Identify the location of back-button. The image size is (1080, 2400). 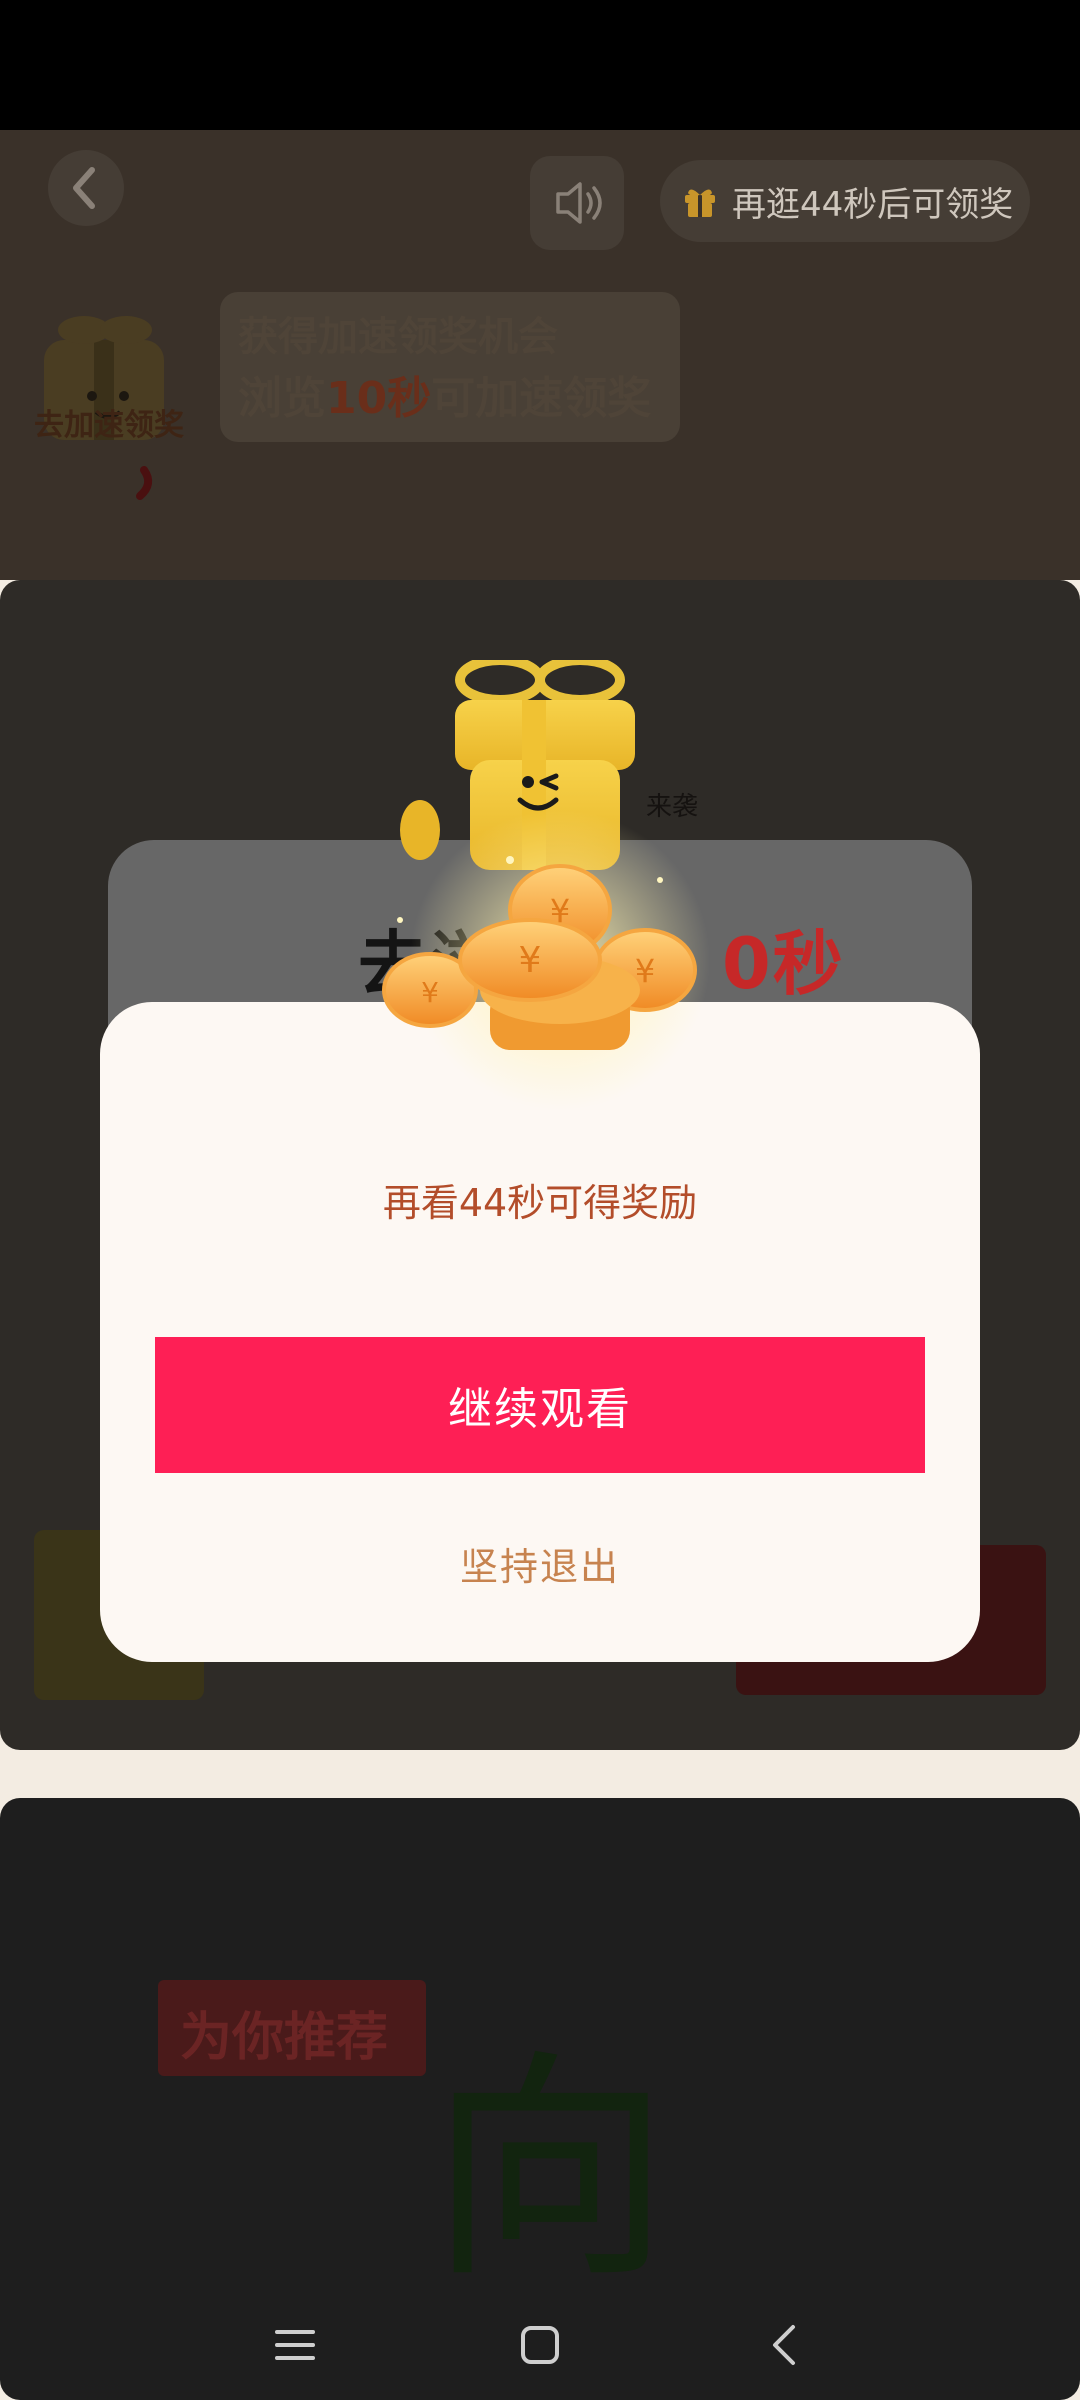
(86, 188).